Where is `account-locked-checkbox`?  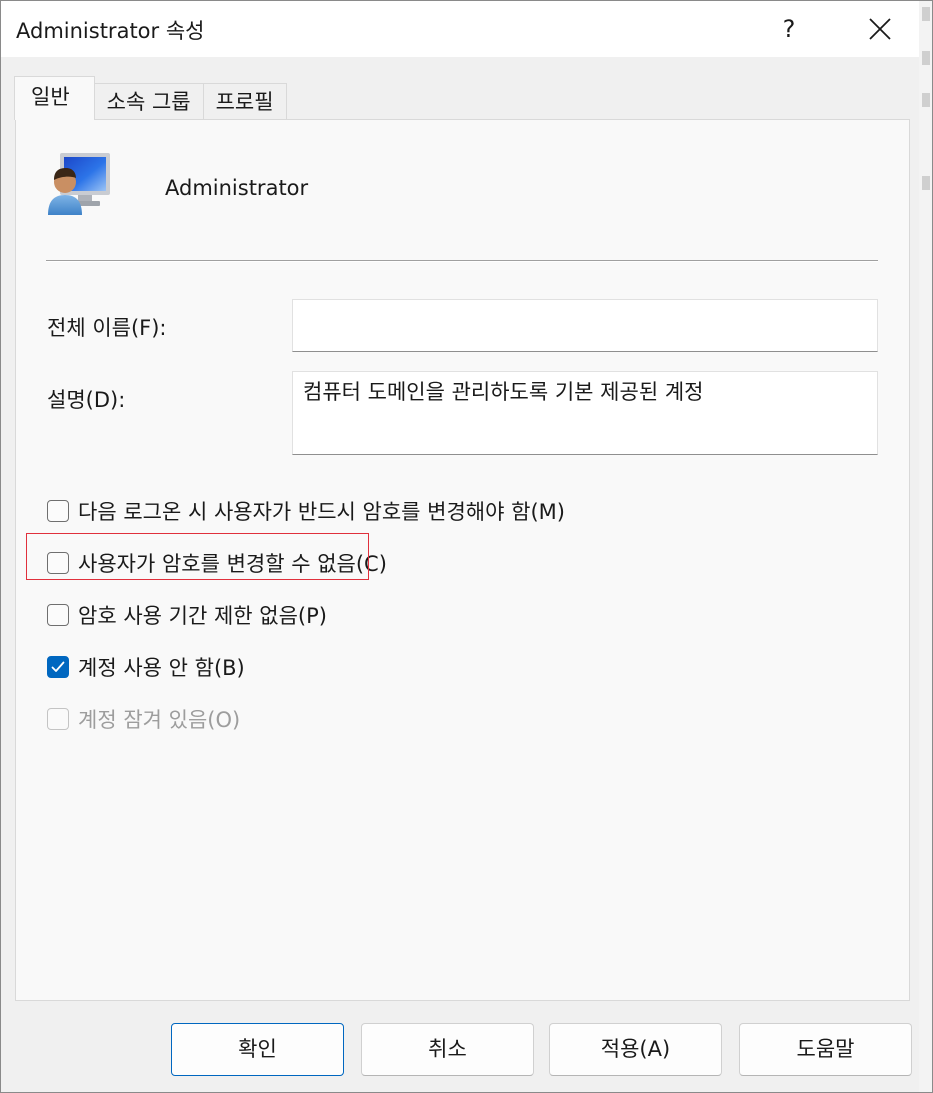
account-locked-checkbox is located at coordinates (58, 719).